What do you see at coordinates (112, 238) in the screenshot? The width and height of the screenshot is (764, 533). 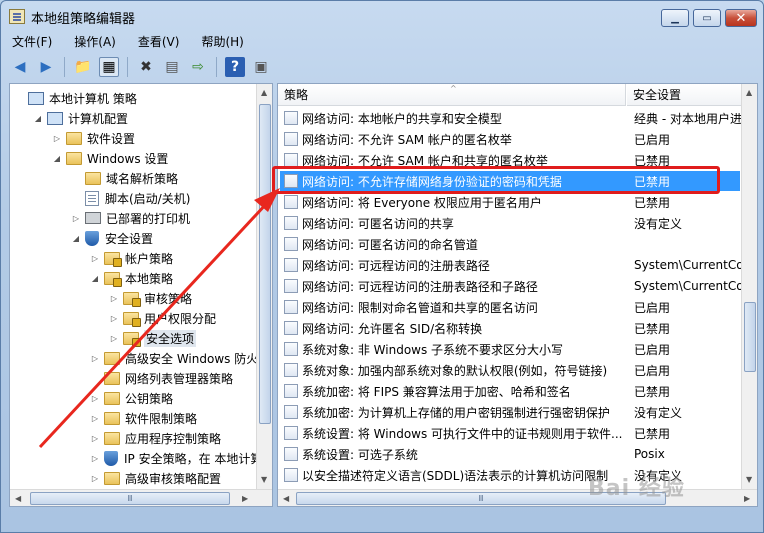 I see `tree-item: ◢ 安全设置` at bounding box center [112, 238].